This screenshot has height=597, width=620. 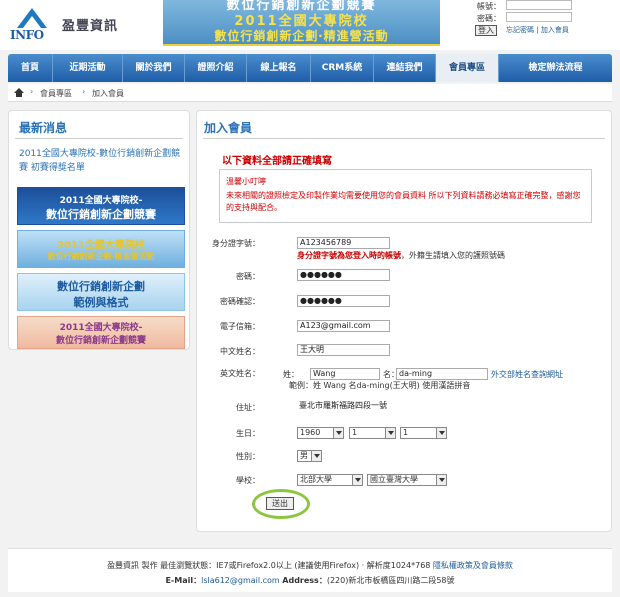 I want to click on login-button: 登入, so click(x=486, y=30).